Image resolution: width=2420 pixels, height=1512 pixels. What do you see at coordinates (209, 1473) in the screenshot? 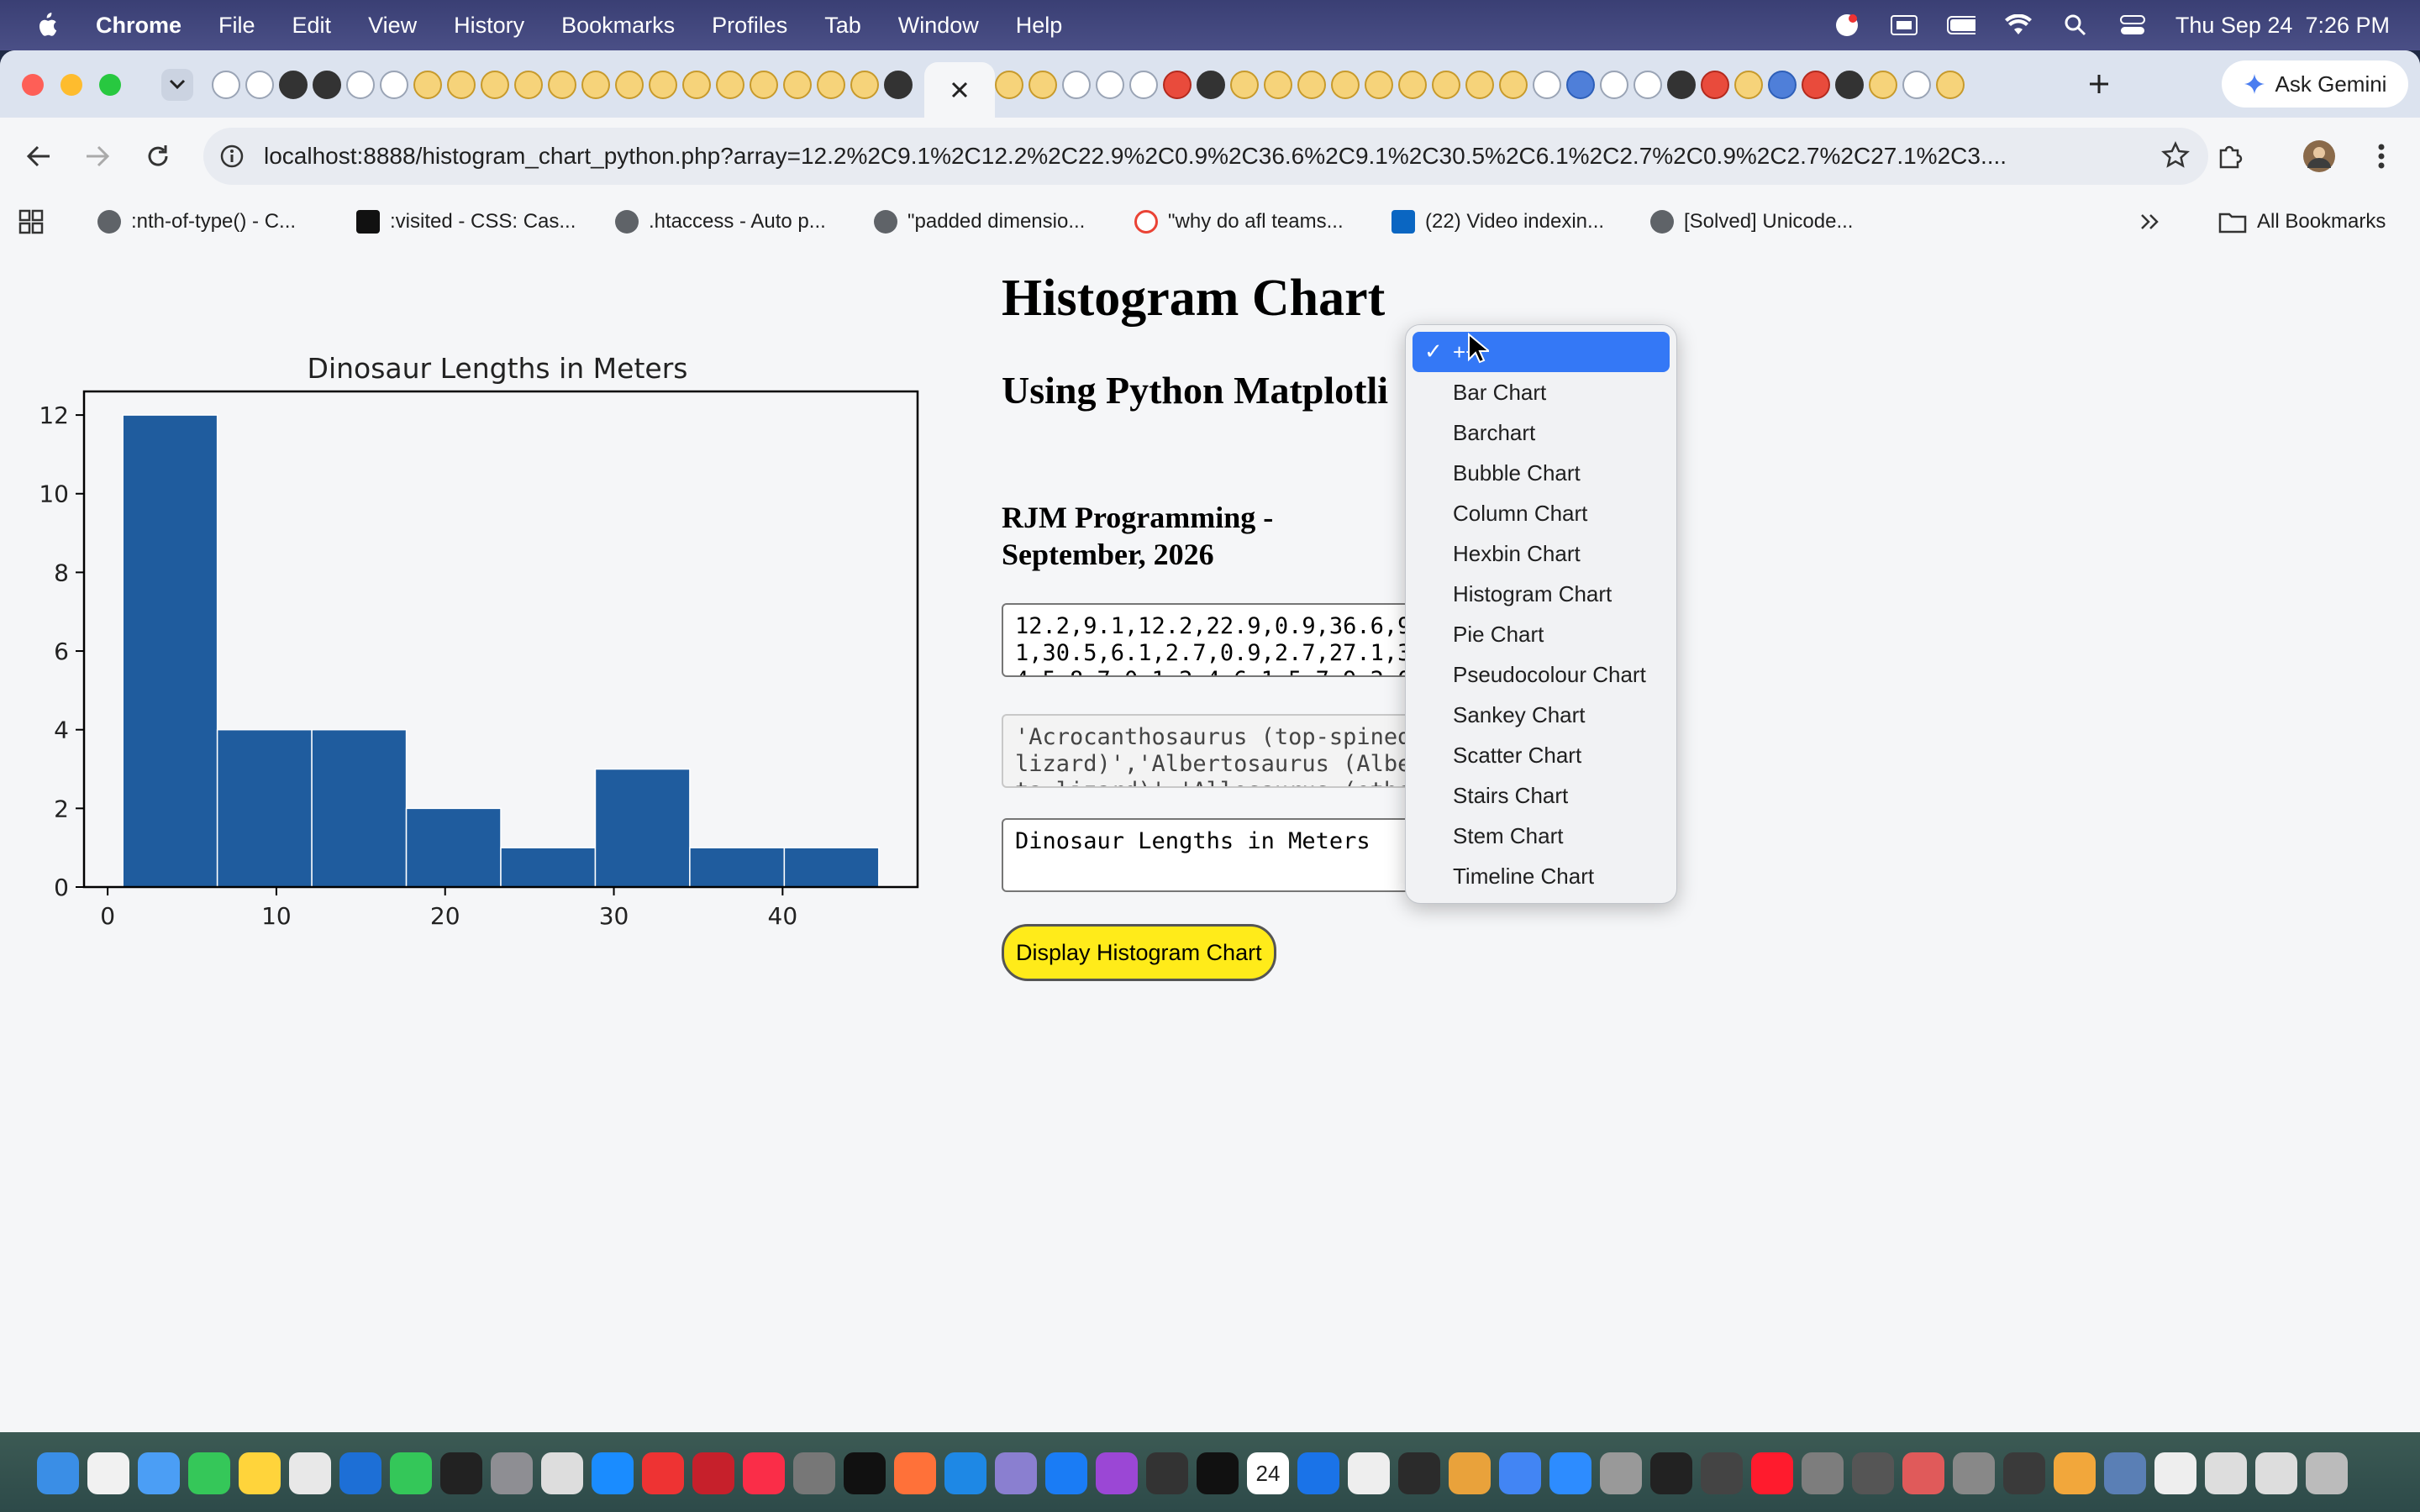
I see `messages-icon` at bounding box center [209, 1473].